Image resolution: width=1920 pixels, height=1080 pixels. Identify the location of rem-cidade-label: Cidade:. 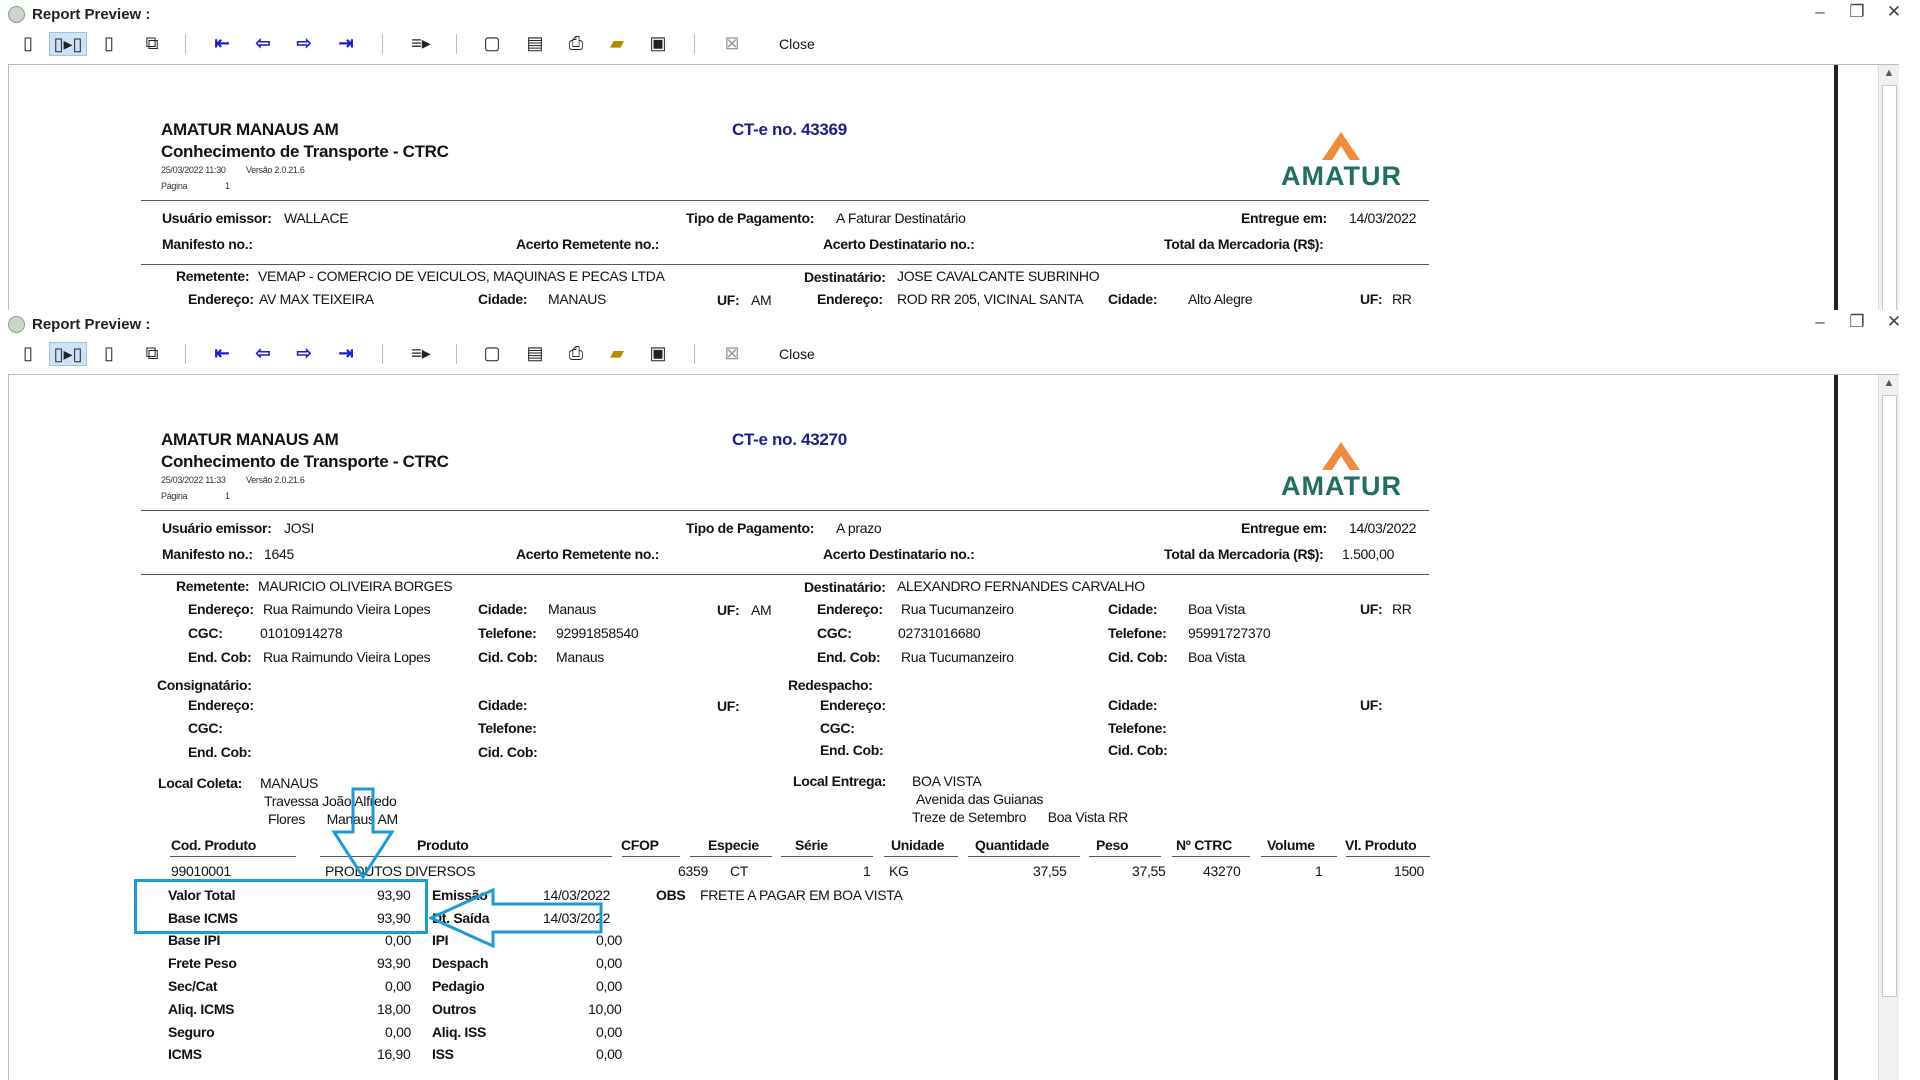
(503, 609).